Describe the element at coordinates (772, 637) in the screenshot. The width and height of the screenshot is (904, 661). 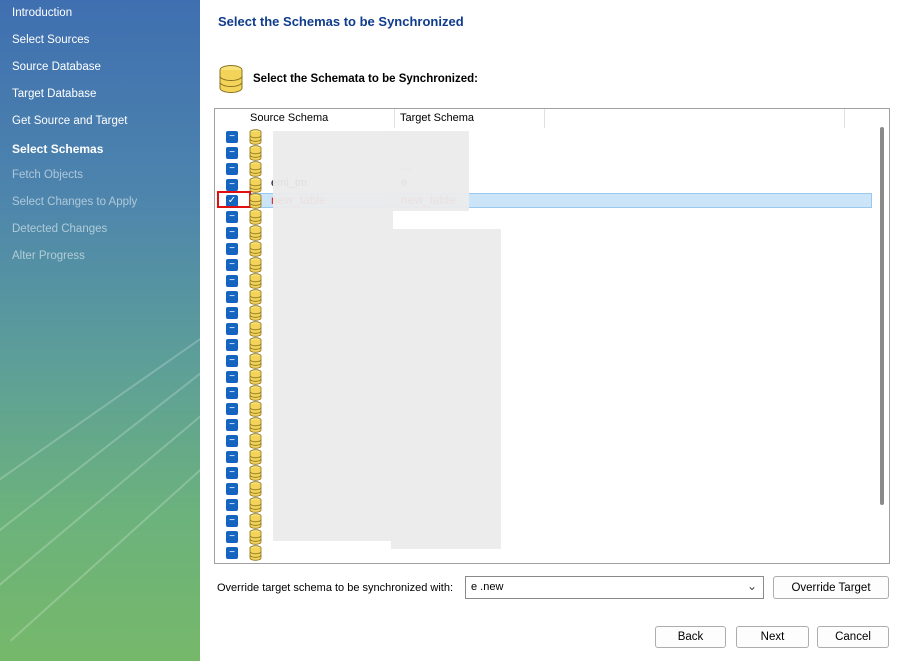
I see `next-button: Next` at that location.